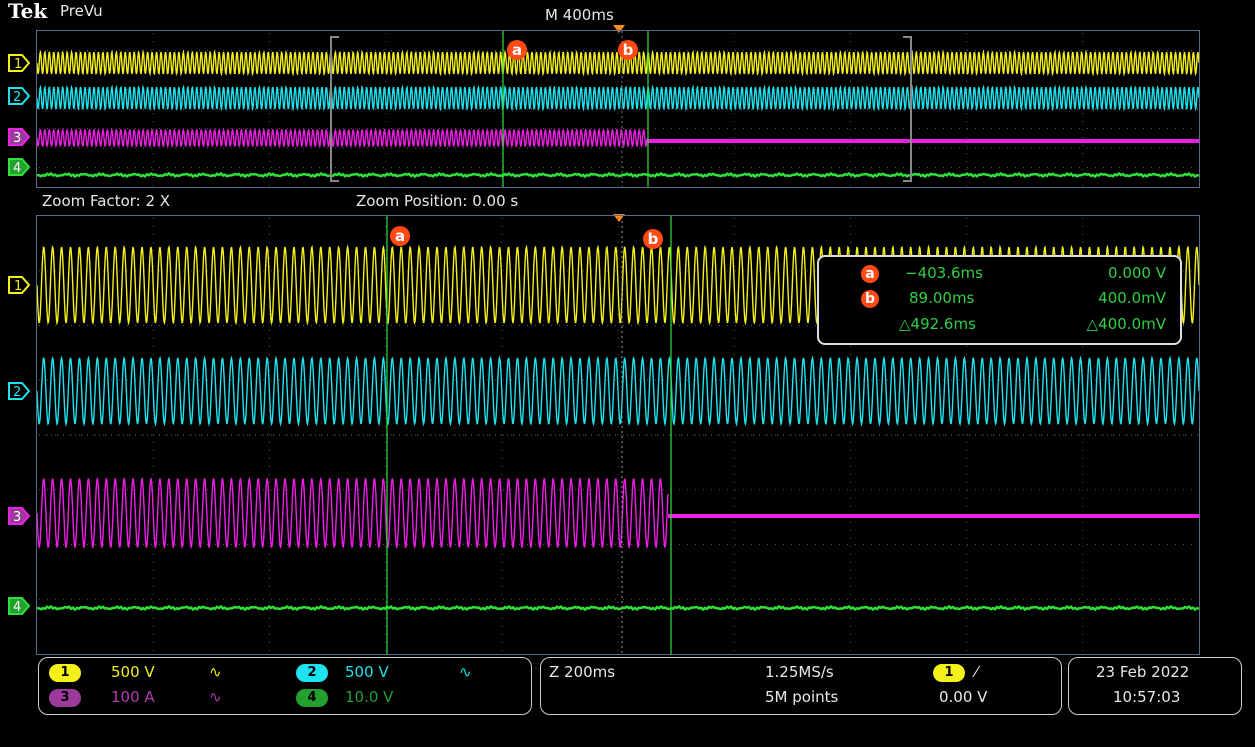 This screenshot has height=747, width=1255. What do you see at coordinates (367, 672) in the screenshot?
I see `channel-2-scale: 500 V` at bounding box center [367, 672].